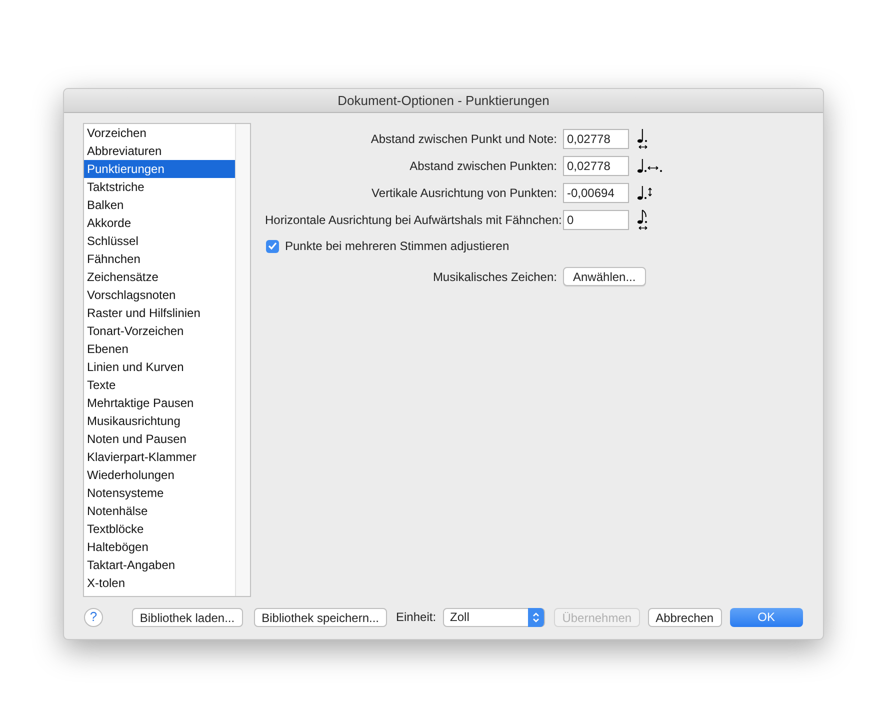 The width and height of the screenshot is (879, 704). Describe the element at coordinates (159, 547) in the screenshot. I see `sidebar-item: Haltebögen` at that location.